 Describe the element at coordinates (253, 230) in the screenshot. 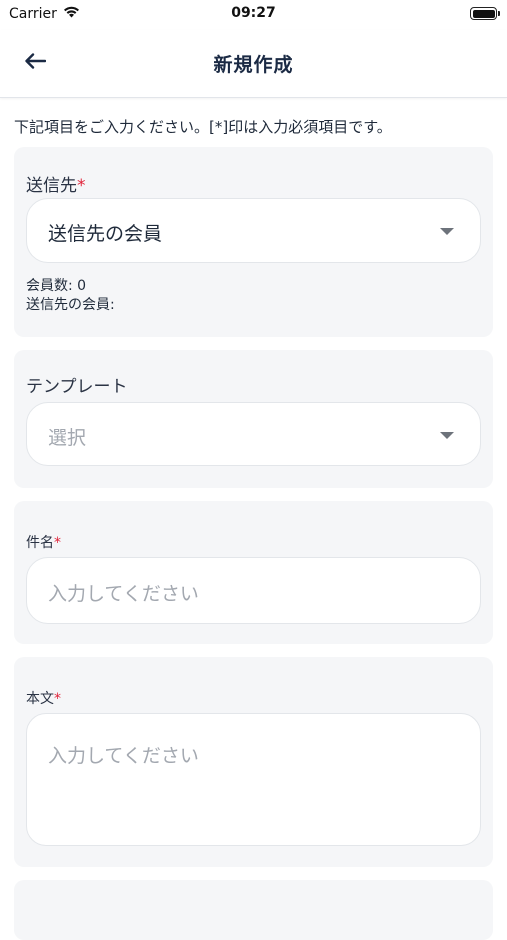

I see `recipient-select: 送信先の会員` at that location.